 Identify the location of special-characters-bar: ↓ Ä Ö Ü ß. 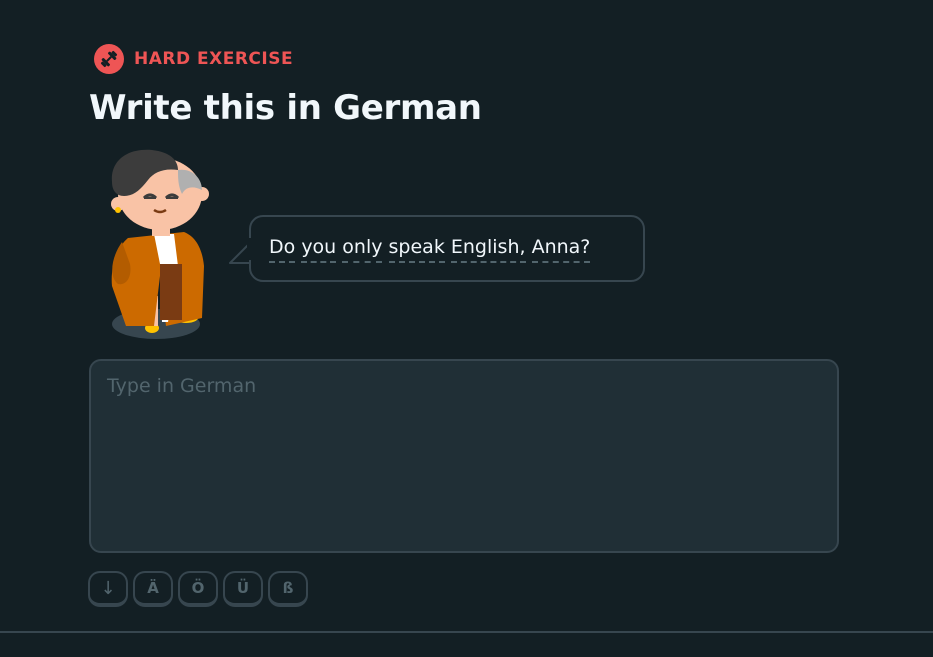
(198, 589).